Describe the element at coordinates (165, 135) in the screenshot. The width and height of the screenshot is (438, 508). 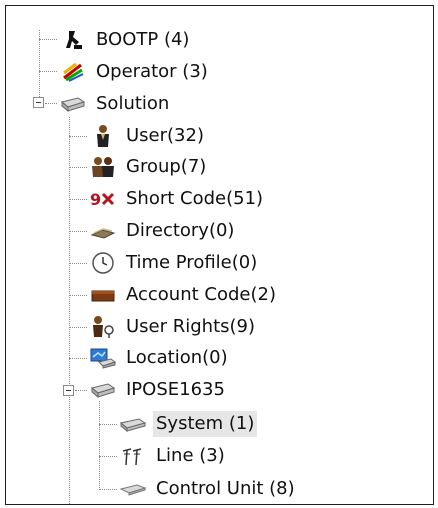
I see `tree-item-label: User(32)` at that location.